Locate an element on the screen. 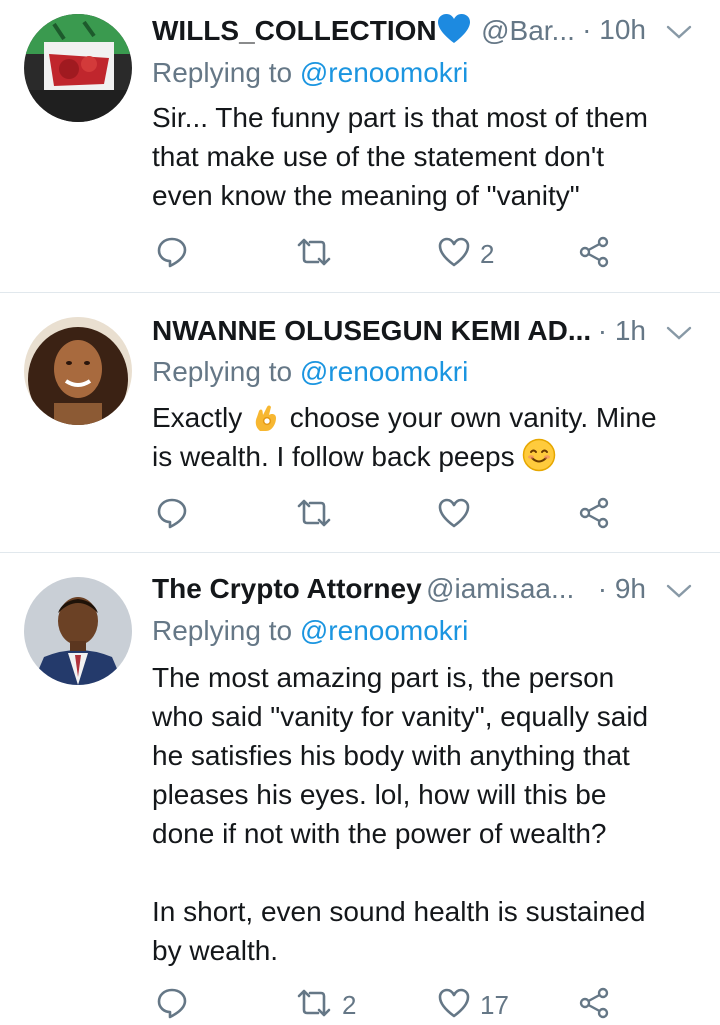 Image resolution: width=720 pixels, height=1025 pixels. tweet-actions: 2 is located at coordinates (392, 254).